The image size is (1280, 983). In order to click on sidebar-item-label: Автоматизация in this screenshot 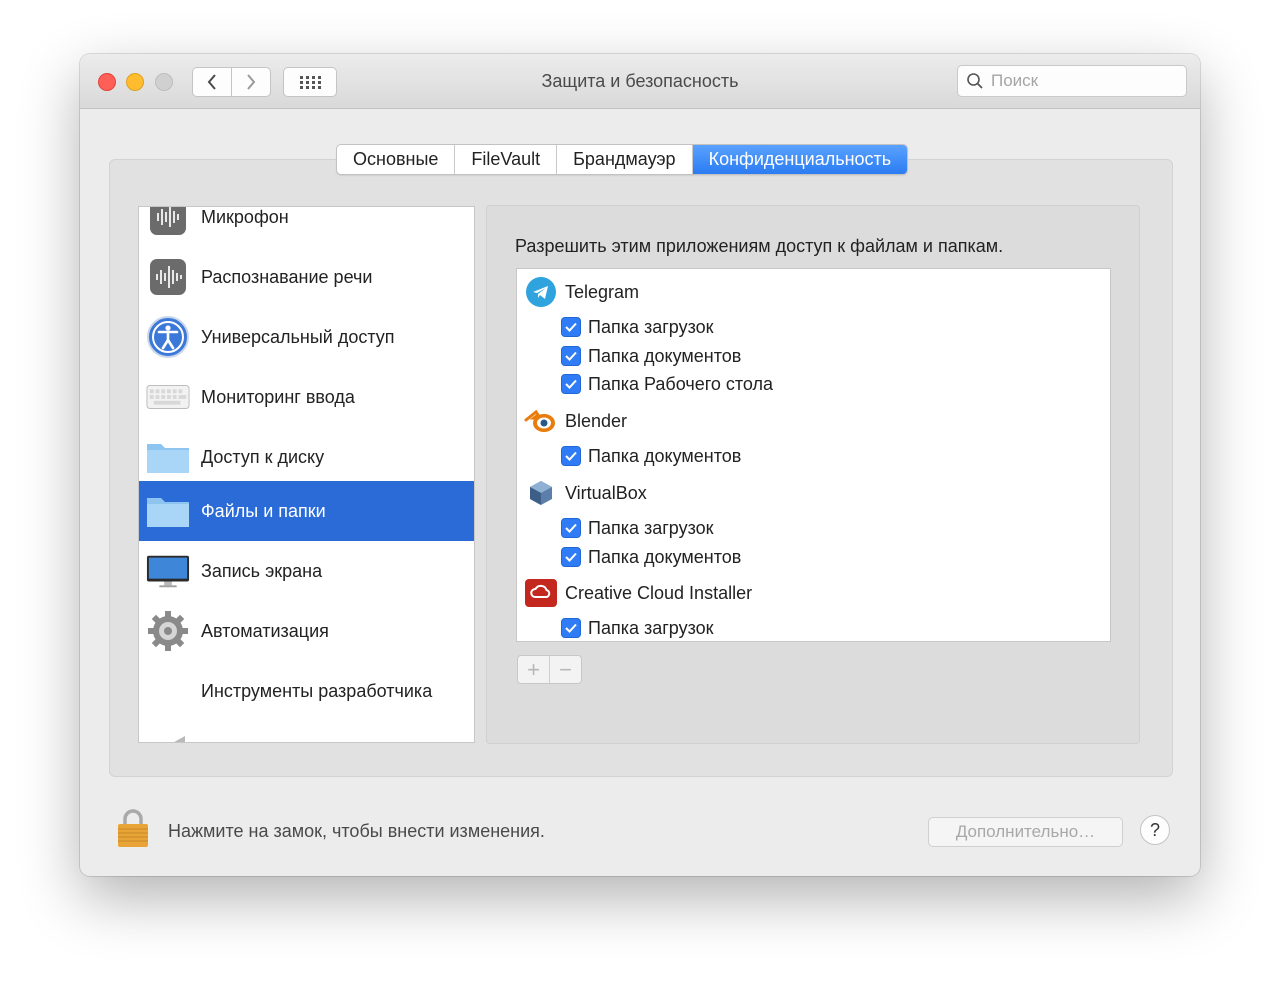, I will do `click(265, 630)`.